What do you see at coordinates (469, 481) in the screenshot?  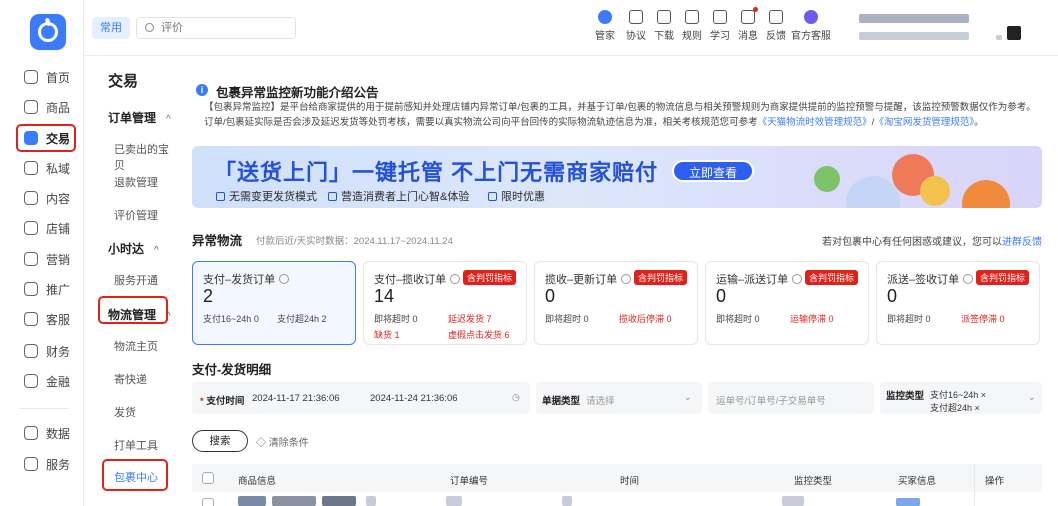 I see `column-header: 订单编号` at bounding box center [469, 481].